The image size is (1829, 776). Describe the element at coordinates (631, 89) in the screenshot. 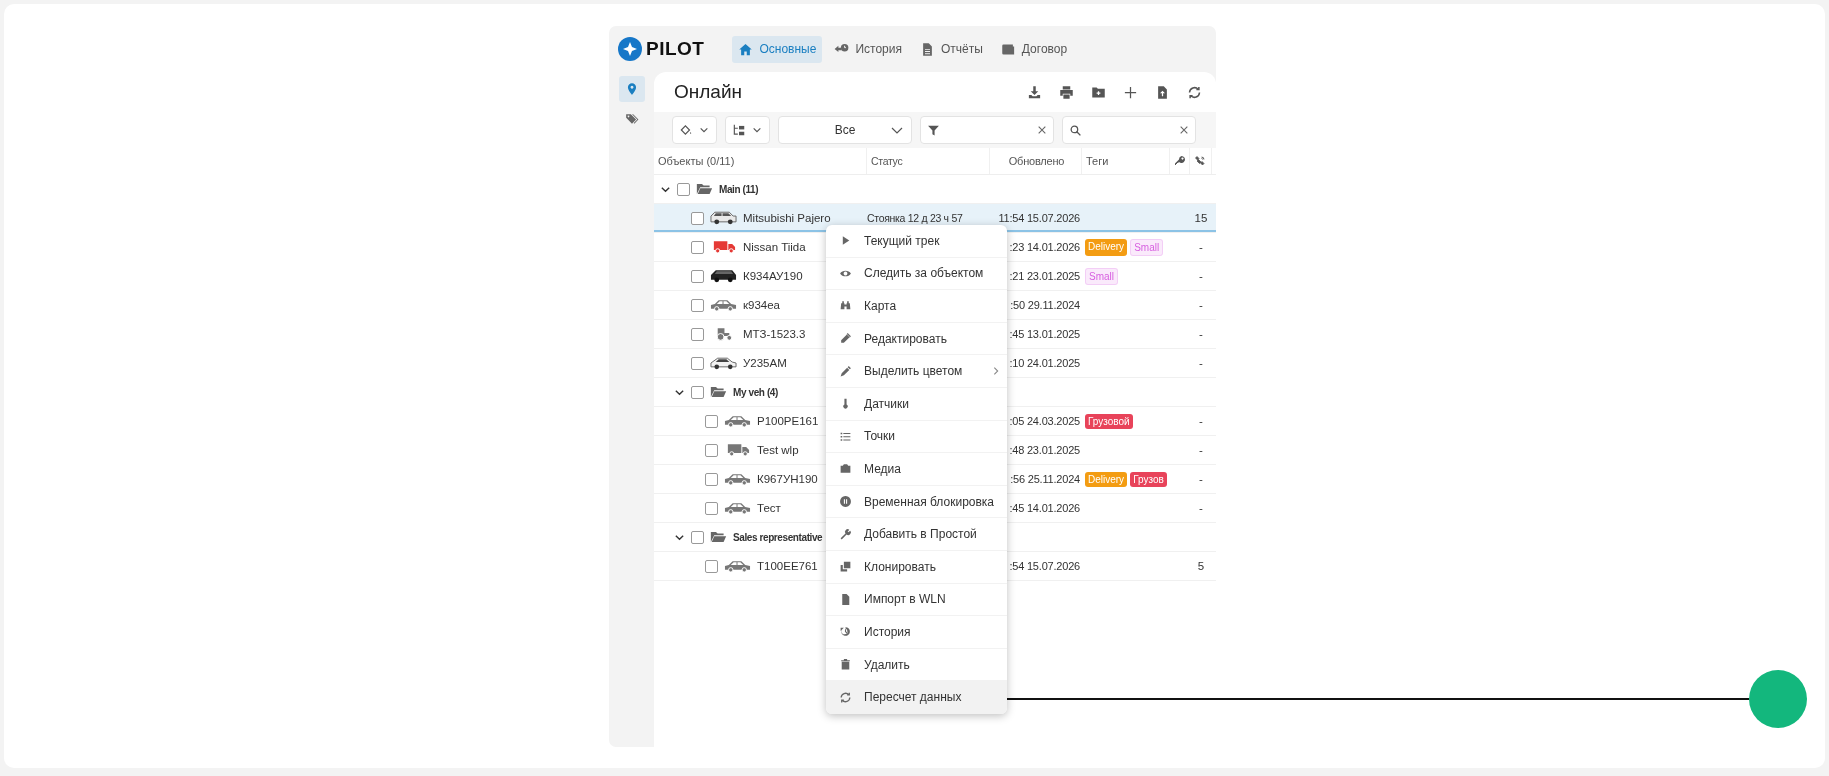

I see `map-pin-button` at that location.